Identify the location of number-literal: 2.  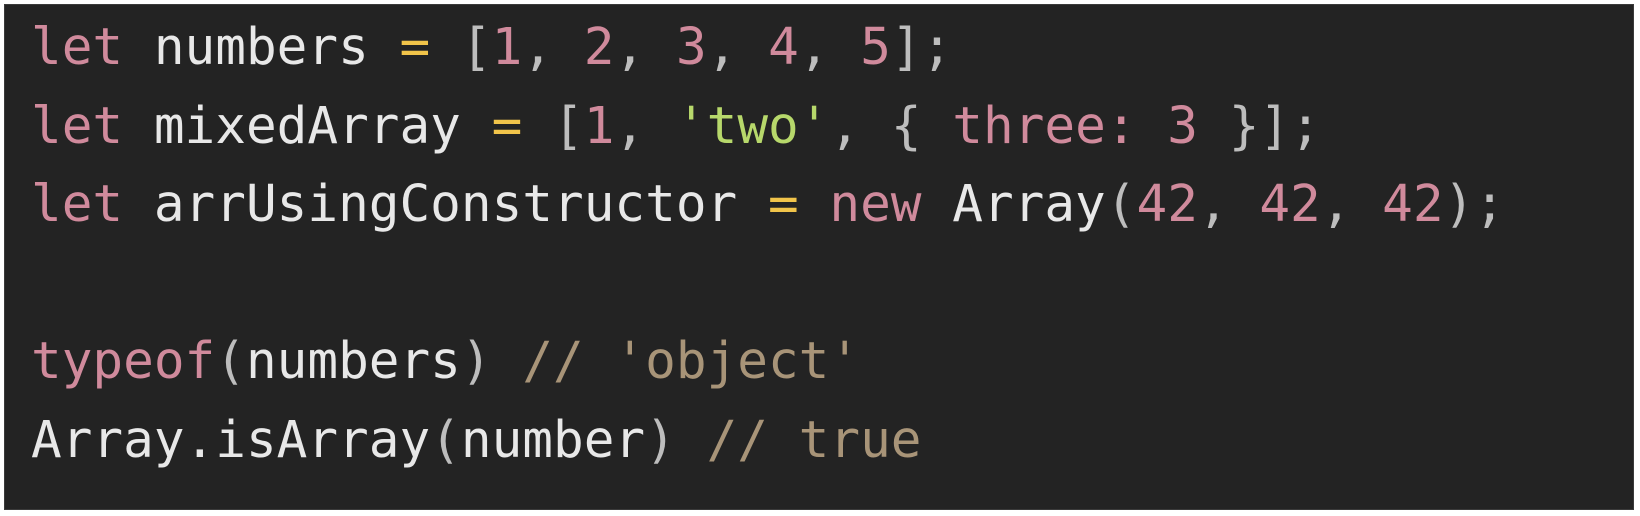
(599, 47).